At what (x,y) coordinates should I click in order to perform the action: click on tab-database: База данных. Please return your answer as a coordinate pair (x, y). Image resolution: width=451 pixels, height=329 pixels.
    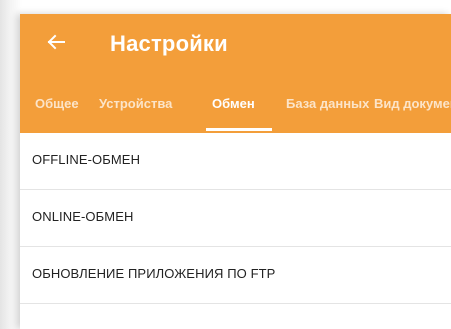
    Looking at the image, I should click on (329, 112).